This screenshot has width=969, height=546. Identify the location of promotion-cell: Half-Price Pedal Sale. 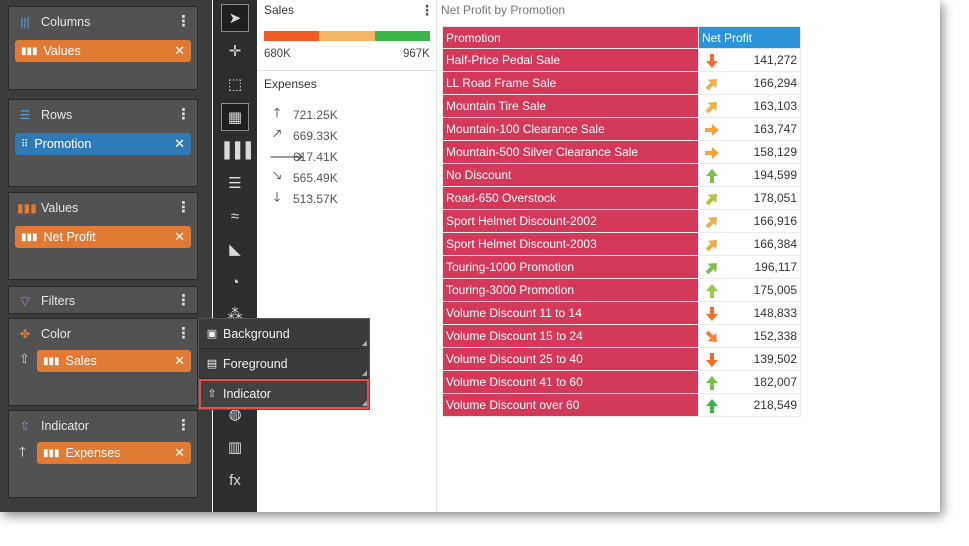
(570, 60).